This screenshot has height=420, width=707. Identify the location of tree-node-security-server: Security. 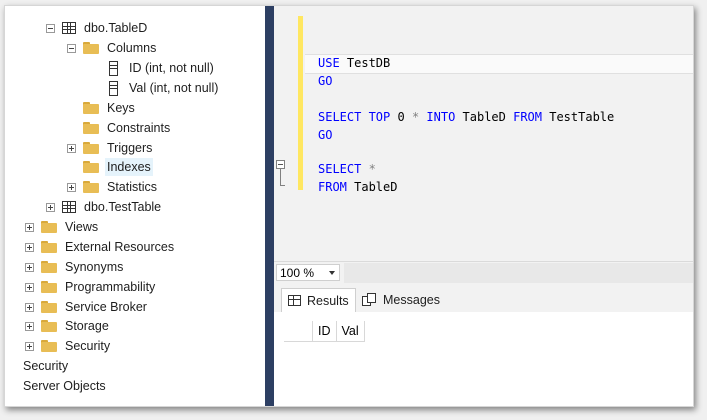
(45, 366).